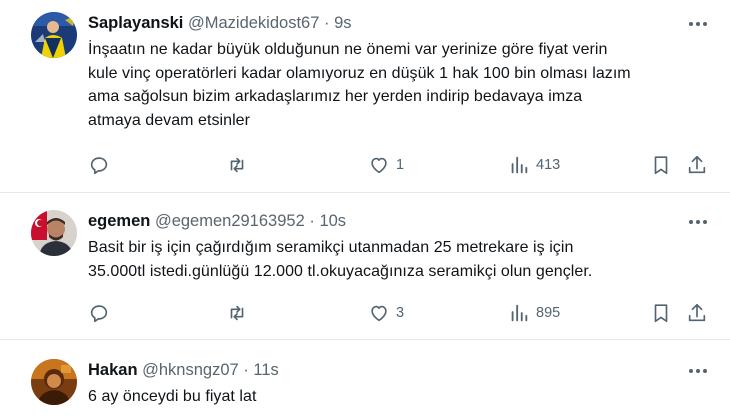 The width and height of the screenshot is (730, 420). I want to click on tweet-header: egemen @egemen29163952 · 10s, so click(399, 221).